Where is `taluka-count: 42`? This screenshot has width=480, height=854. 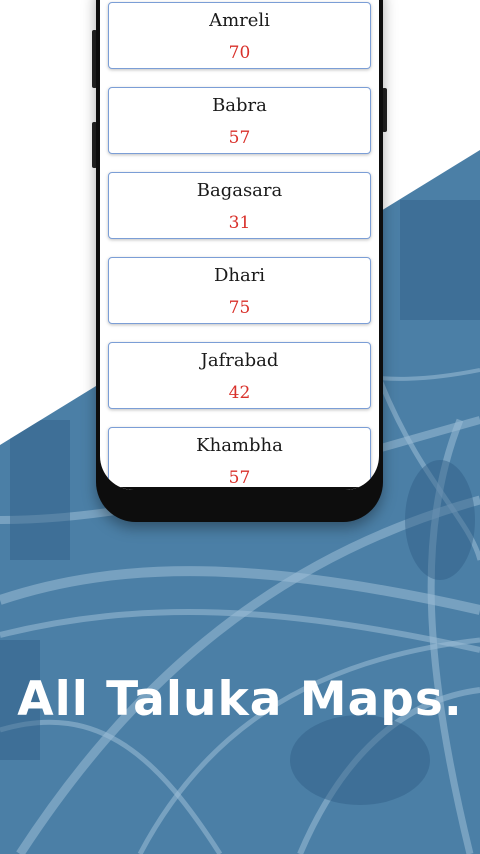 taluka-count: 42 is located at coordinates (239, 393).